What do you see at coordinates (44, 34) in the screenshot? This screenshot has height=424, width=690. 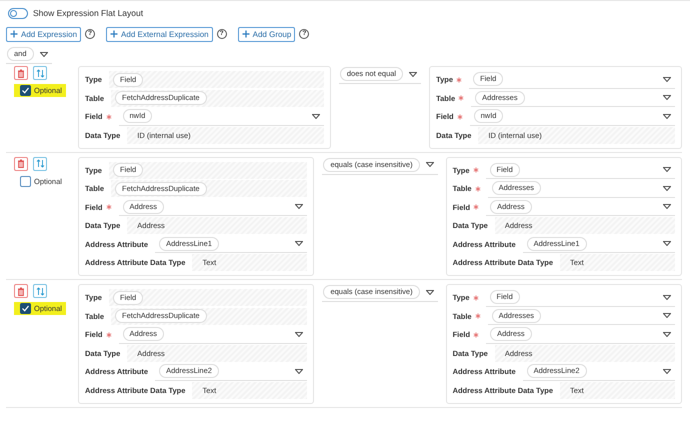 I see `add-button: Add Expression` at bounding box center [44, 34].